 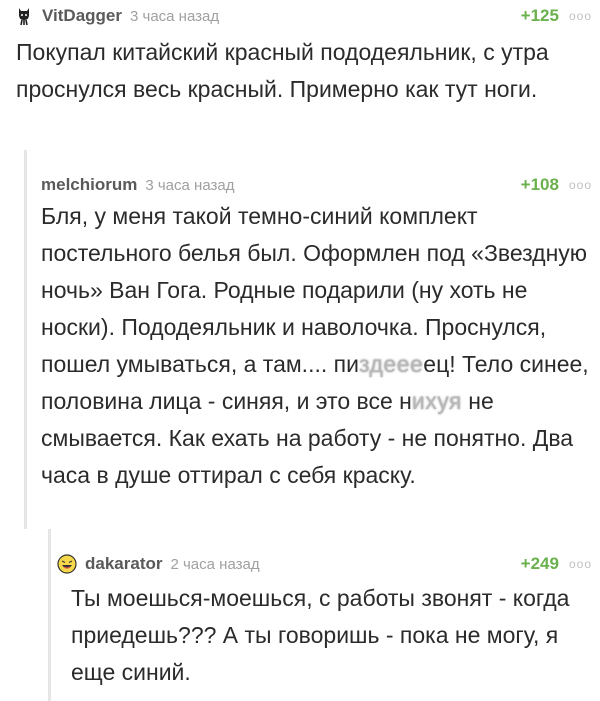 I want to click on censored-word: ихуя, so click(x=436, y=401).